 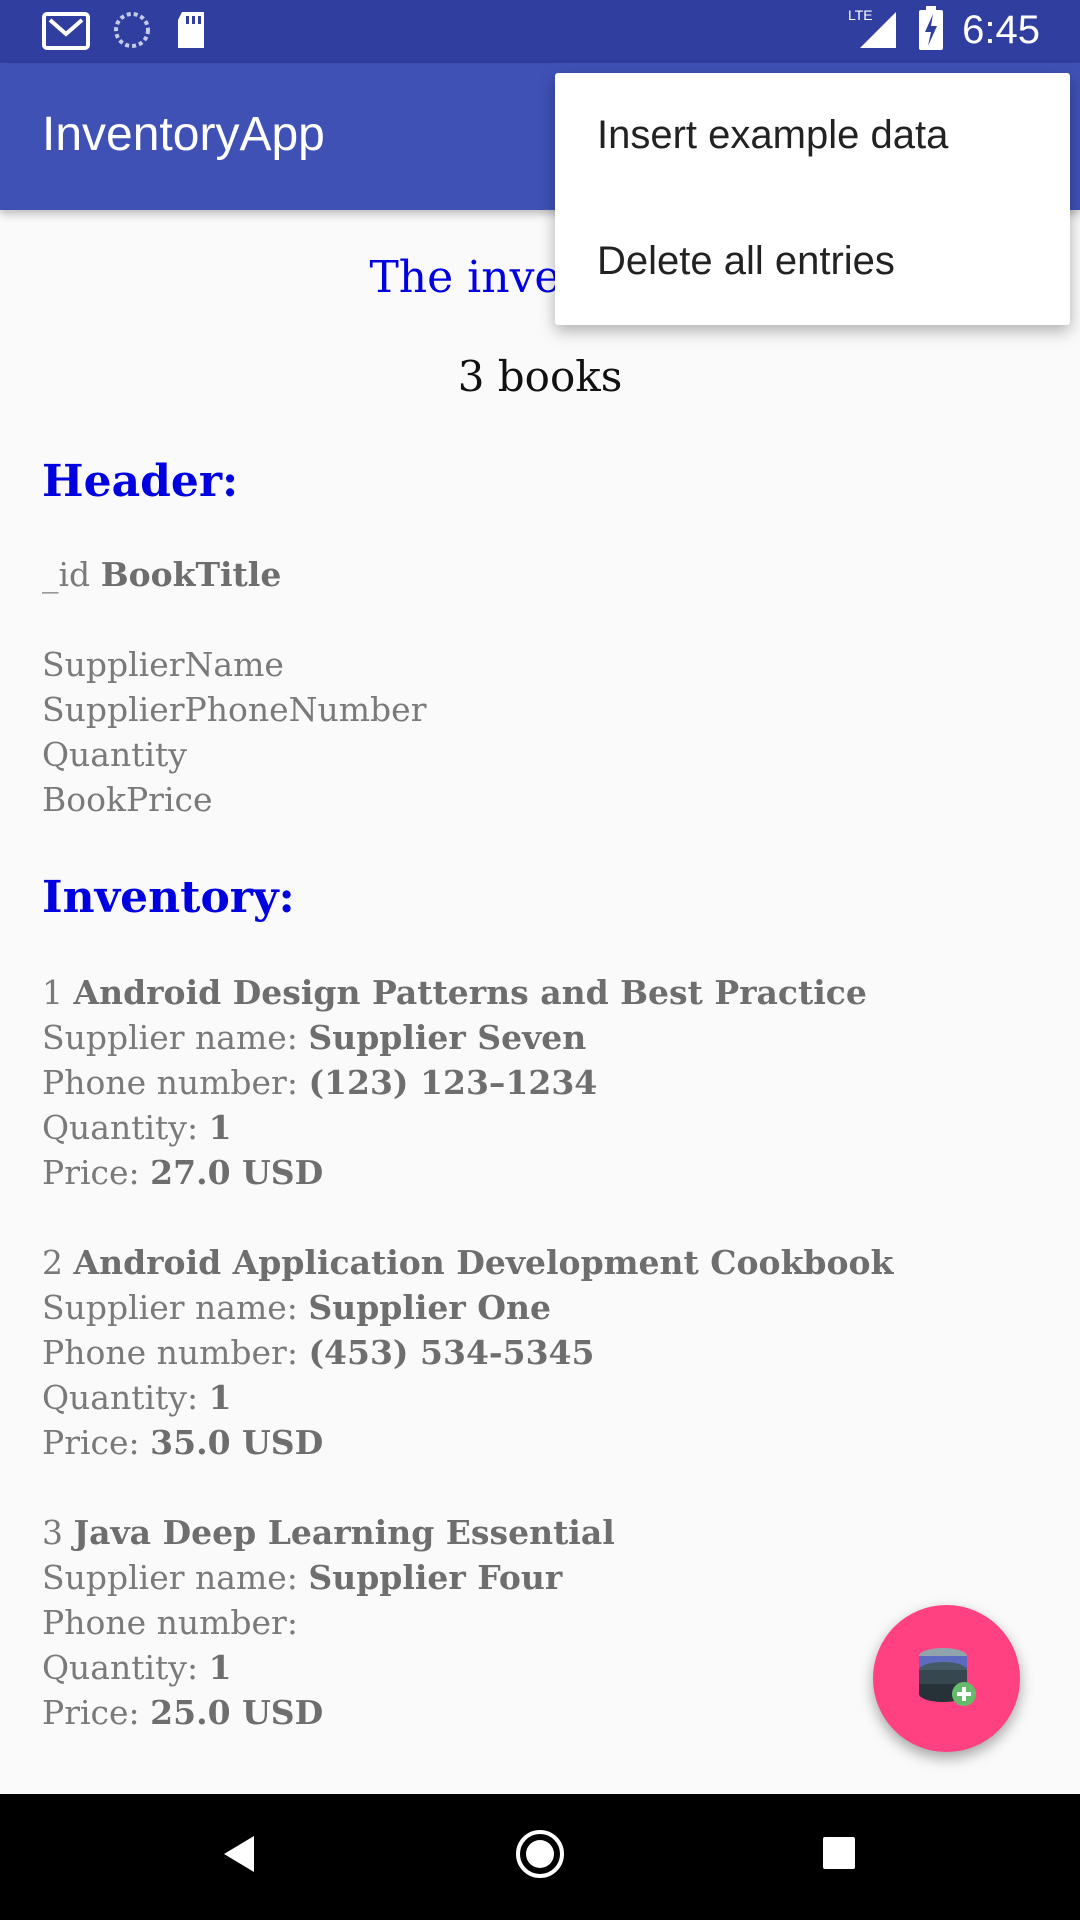 What do you see at coordinates (483, 1262) in the screenshot?
I see `item-title: Android Application Development Cookbook` at bounding box center [483, 1262].